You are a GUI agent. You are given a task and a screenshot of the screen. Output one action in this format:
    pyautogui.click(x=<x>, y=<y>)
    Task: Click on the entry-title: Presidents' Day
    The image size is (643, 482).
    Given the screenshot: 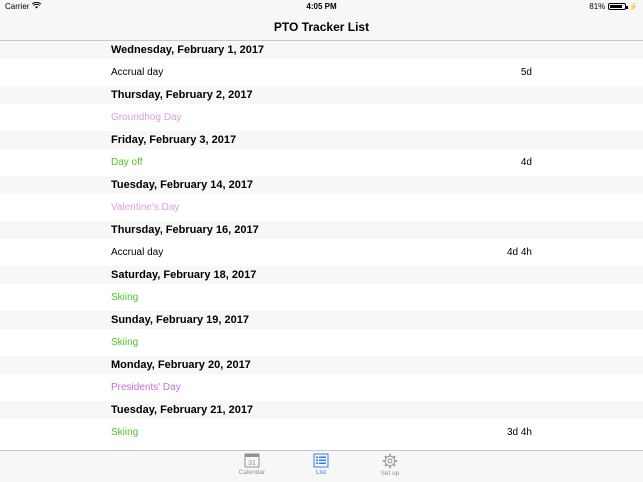 What is the action you would take?
    pyautogui.click(x=146, y=387)
    